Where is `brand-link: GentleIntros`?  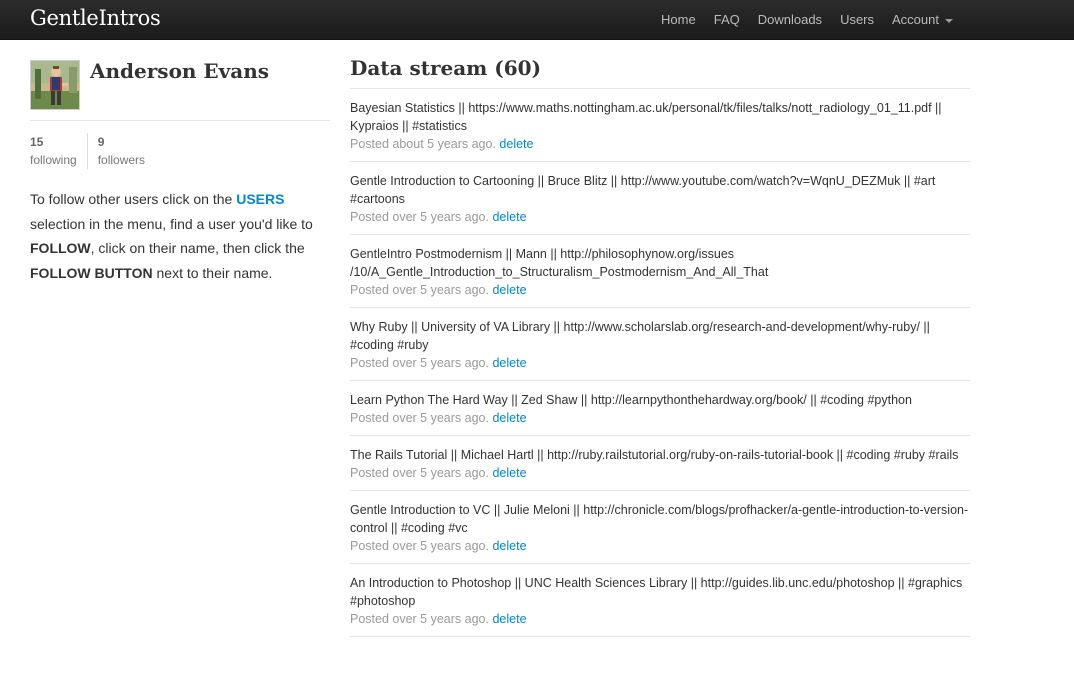
brand-link: GentleIntros is located at coordinates (95, 18).